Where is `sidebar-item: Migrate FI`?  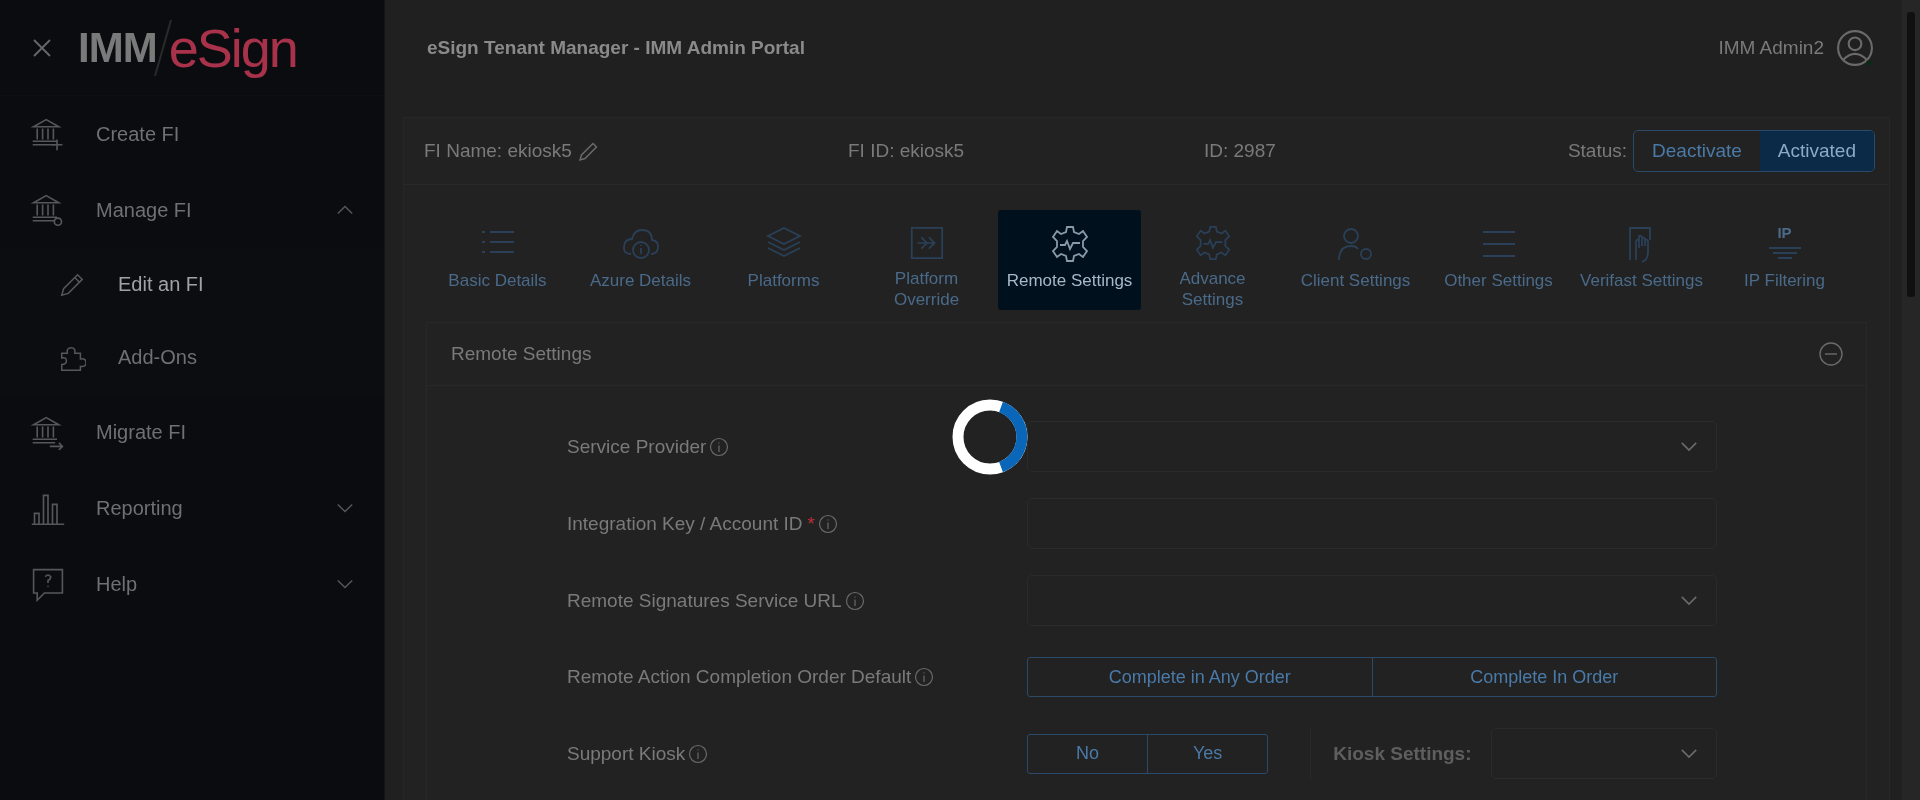 sidebar-item: Migrate FI is located at coordinates (192, 432).